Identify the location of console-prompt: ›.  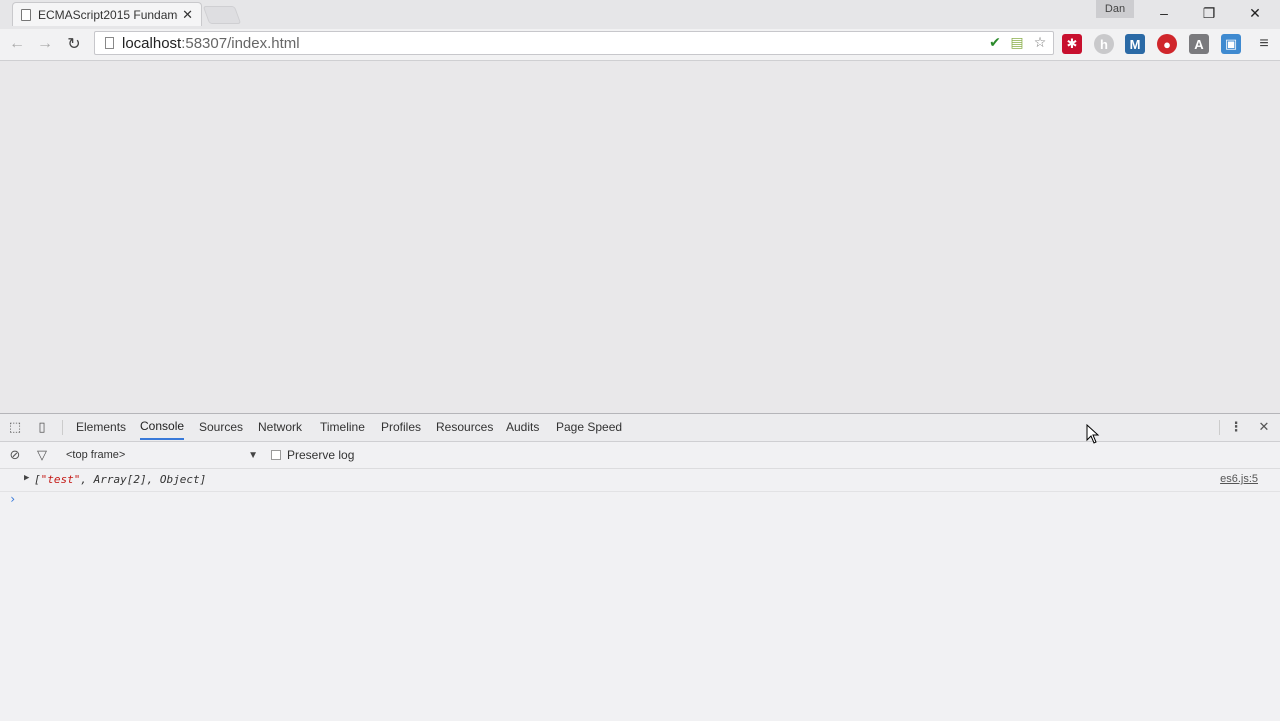
(12, 499).